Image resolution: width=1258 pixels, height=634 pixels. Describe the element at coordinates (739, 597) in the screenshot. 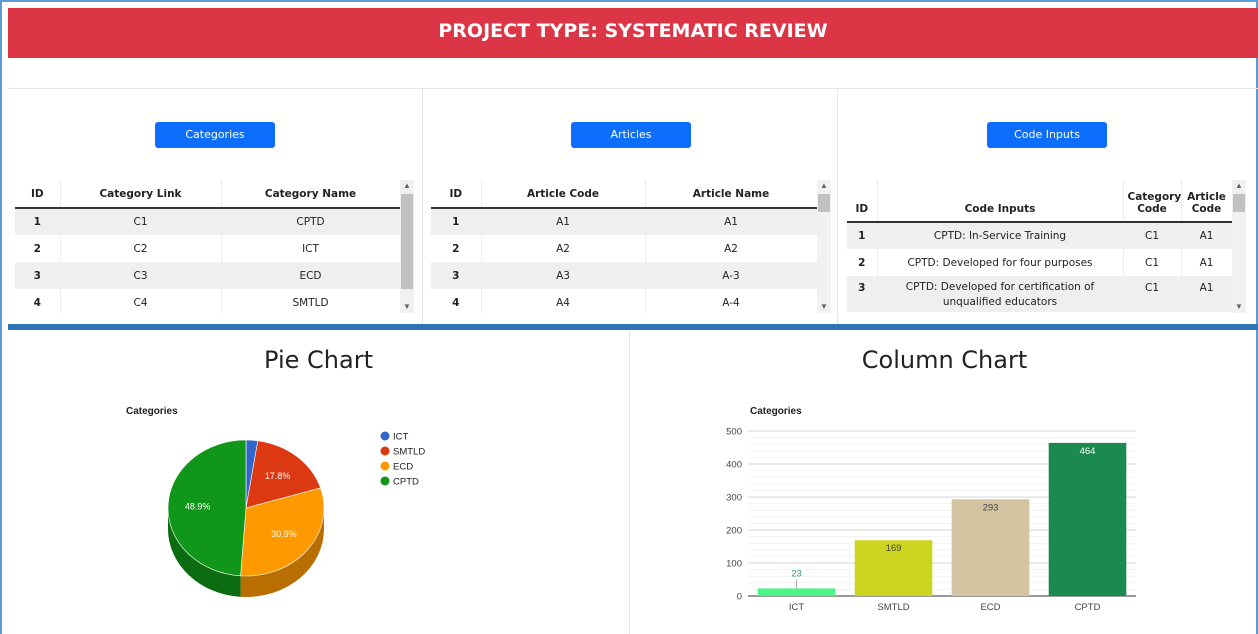

I see `y-tick-label: 0` at that location.